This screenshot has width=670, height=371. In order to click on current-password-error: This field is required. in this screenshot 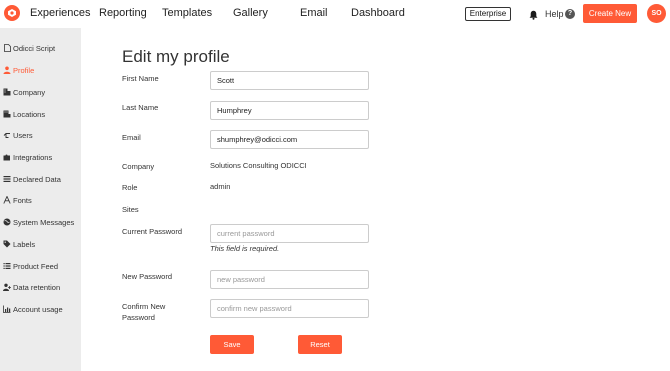, I will do `click(245, 248)`.